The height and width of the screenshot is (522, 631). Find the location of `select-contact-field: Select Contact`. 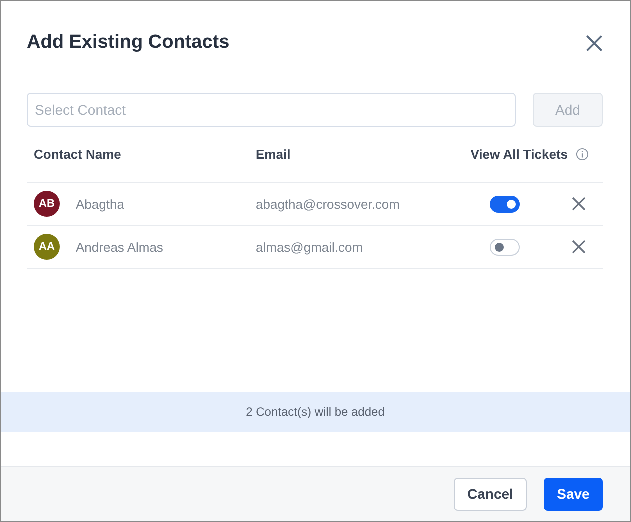

select-contact-field: Select Contact is located at coordinates (271, 110).